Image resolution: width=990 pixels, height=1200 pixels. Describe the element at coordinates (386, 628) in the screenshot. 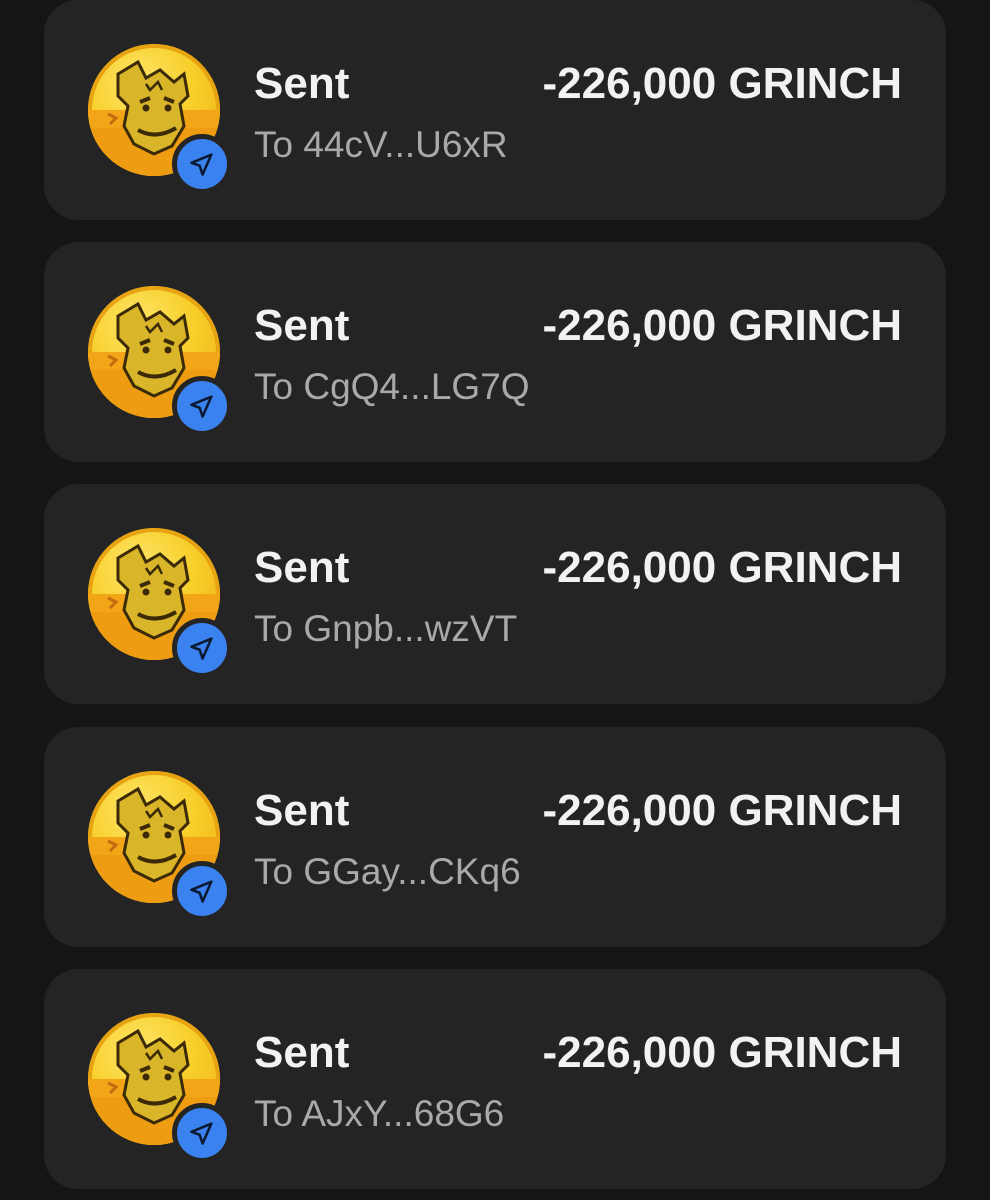

I see `transaction-recipient: To Gnpb...wzVT` at that location.